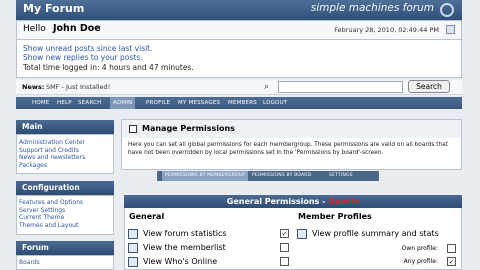  What do you see at coordinates (242, 103) in the screenshot?
I see `nav-members: MEMBERS` at bounding box center [242, 103].